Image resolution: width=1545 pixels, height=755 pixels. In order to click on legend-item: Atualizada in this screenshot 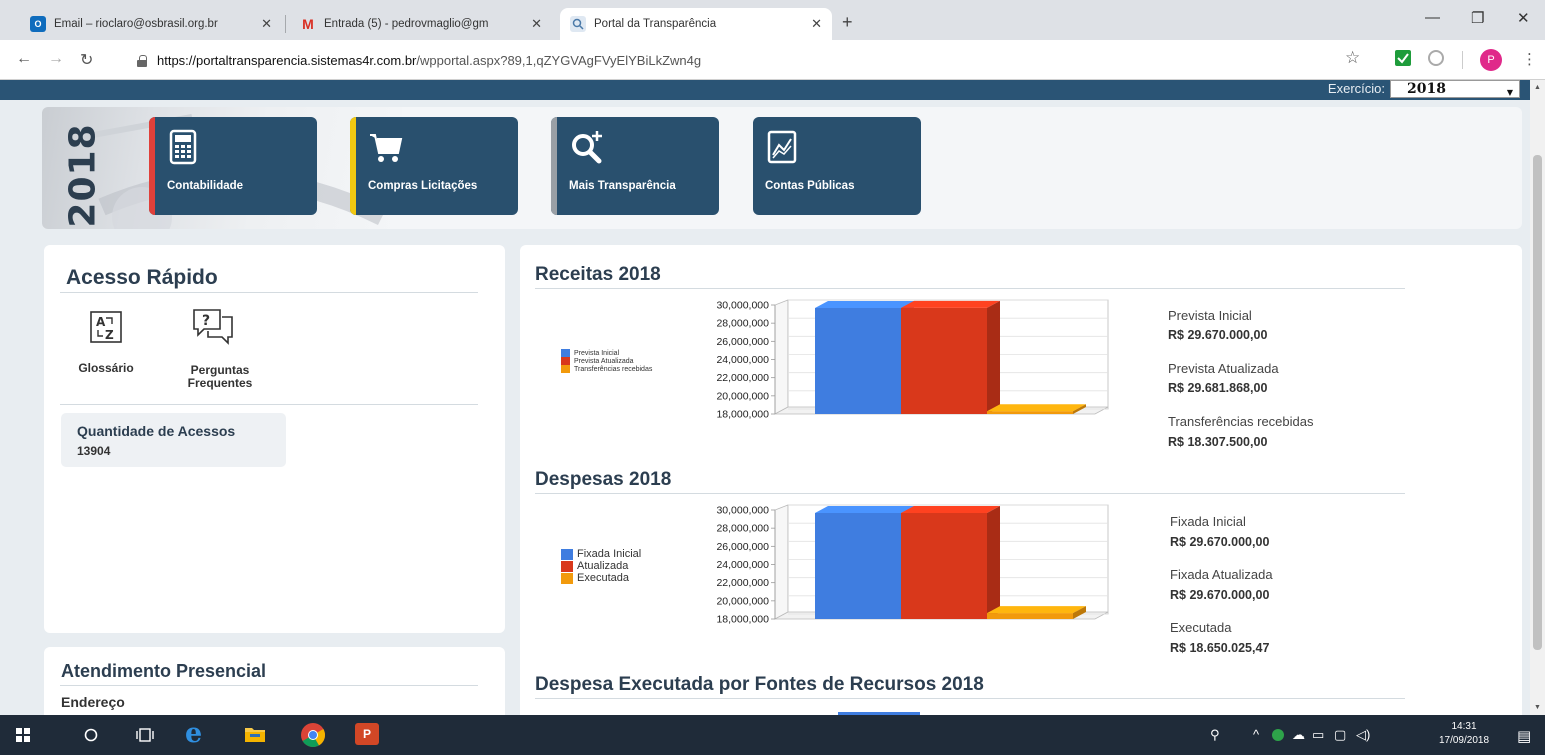, I will do `click(601, 566)`.